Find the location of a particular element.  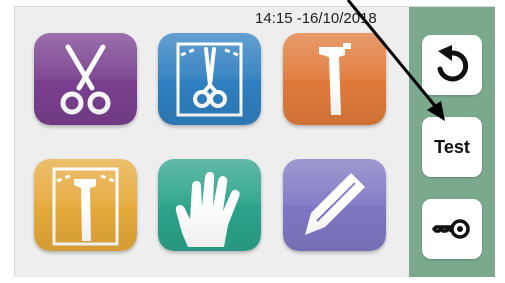

tile-gloves is located at coordinates (209, 205).